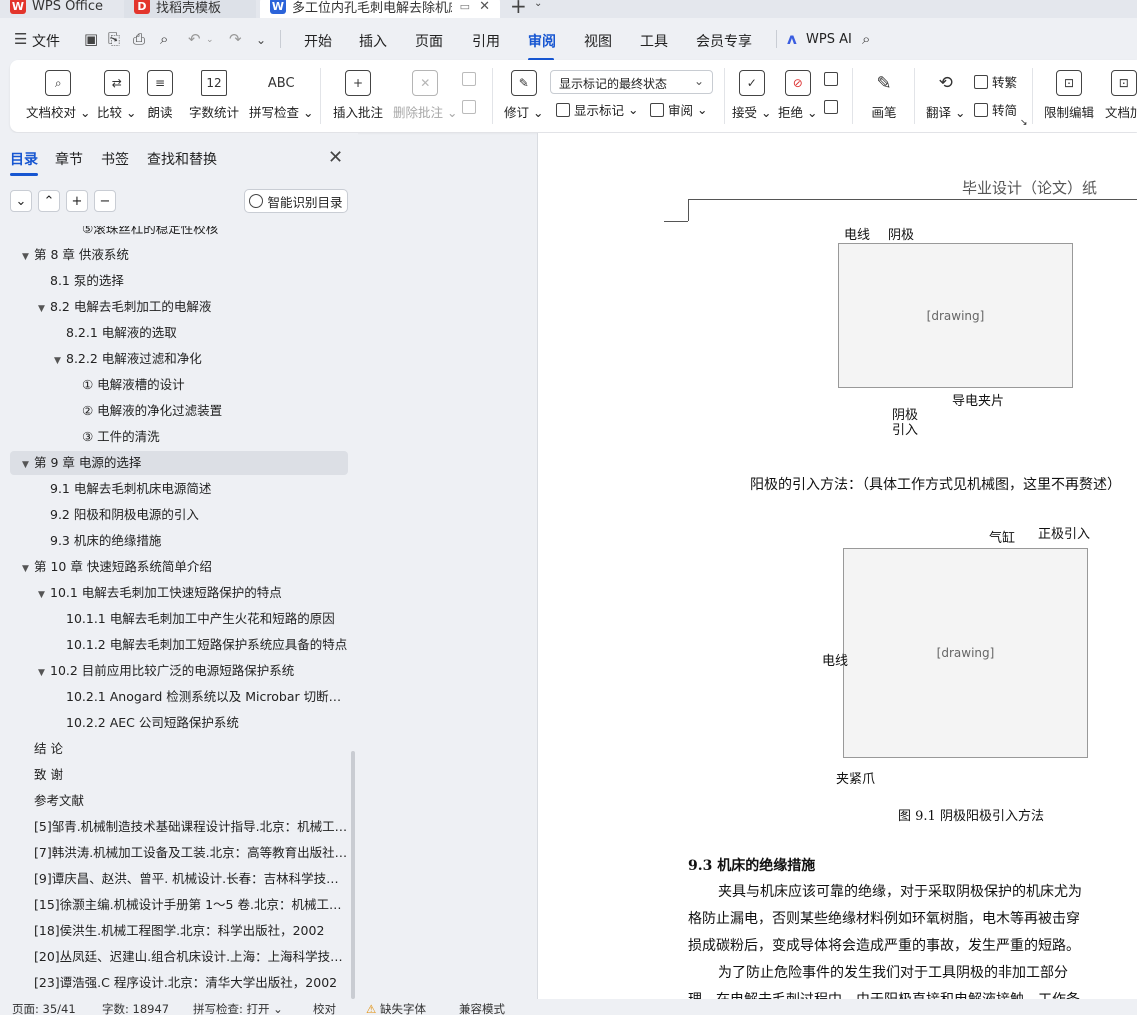 Image resolution: width=1137 pixels, height=1015 pixels. Describe the element at coordinates (261, 40) in the screenshot. I see `more-chevron-icon: ⌄` at that location.